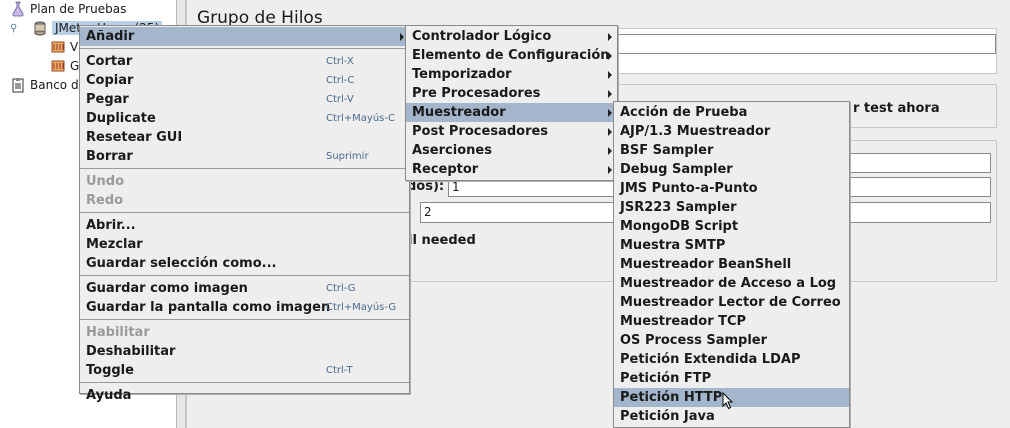 The width and height of the screenshot is (1010, 428). I want to click on menu-item-label: Muestreador Lector de Correo, so click(730, 302).